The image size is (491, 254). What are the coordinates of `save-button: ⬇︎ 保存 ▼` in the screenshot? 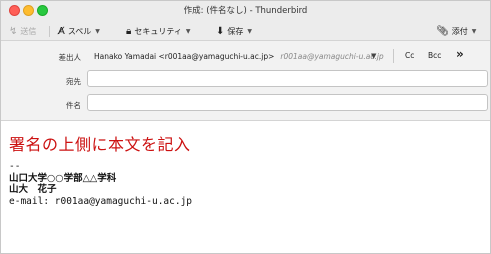 It's located at (234, 31).